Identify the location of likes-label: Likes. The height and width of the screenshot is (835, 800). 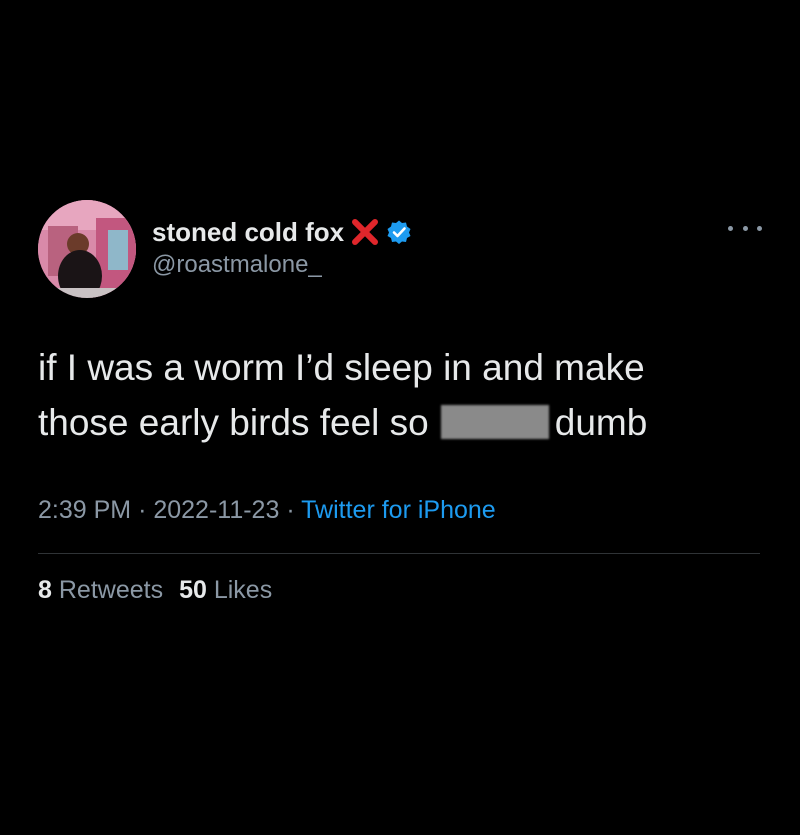
(243, 590).